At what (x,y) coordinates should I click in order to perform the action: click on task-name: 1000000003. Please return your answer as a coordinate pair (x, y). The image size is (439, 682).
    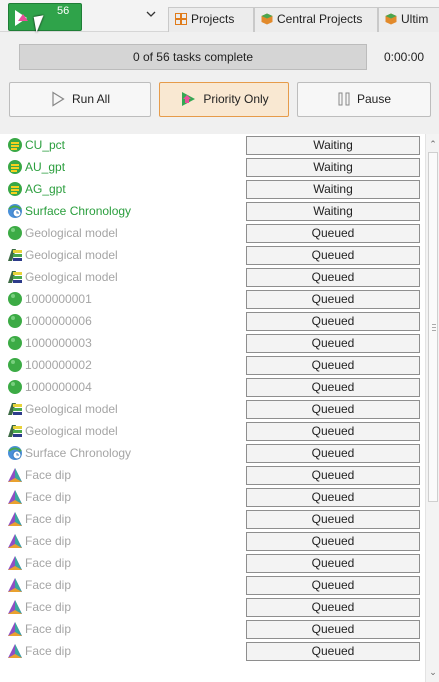
    Looking at the image, I should click on (58, 343).